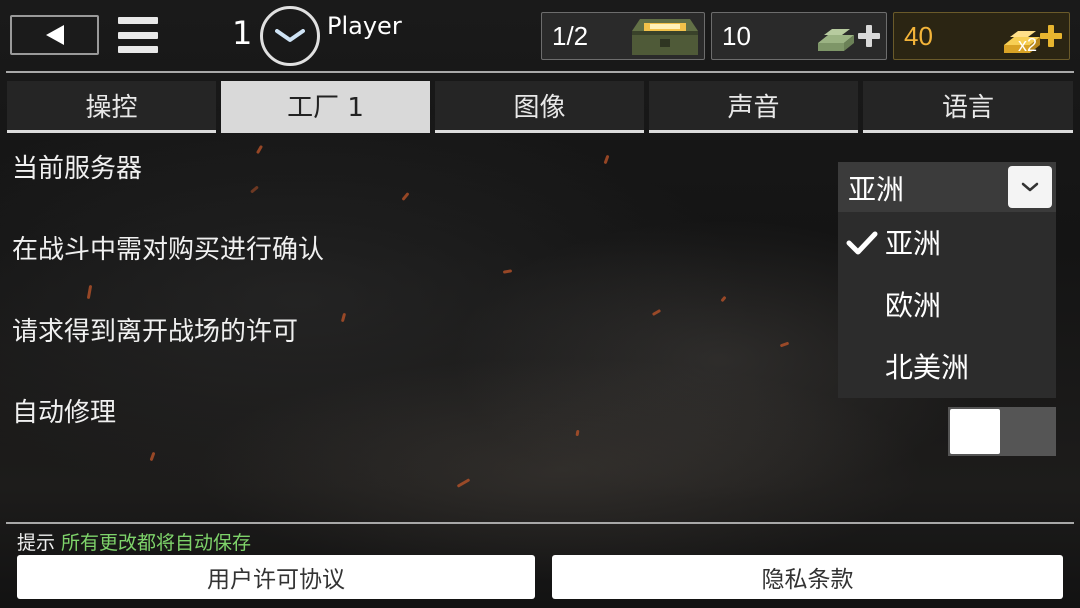 This screenshot has width=1080, height=608. I want to click on menu-button, so click(138, 35).